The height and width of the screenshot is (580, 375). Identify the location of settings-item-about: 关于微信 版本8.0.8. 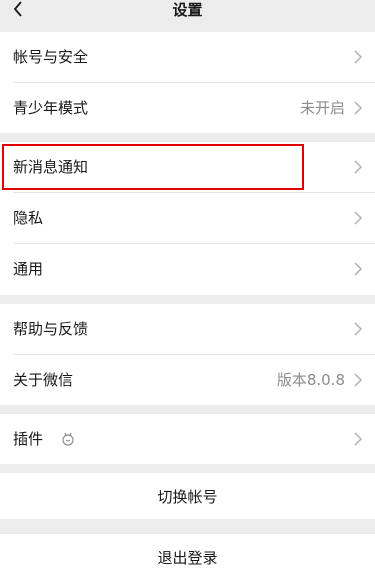
(187, 380).